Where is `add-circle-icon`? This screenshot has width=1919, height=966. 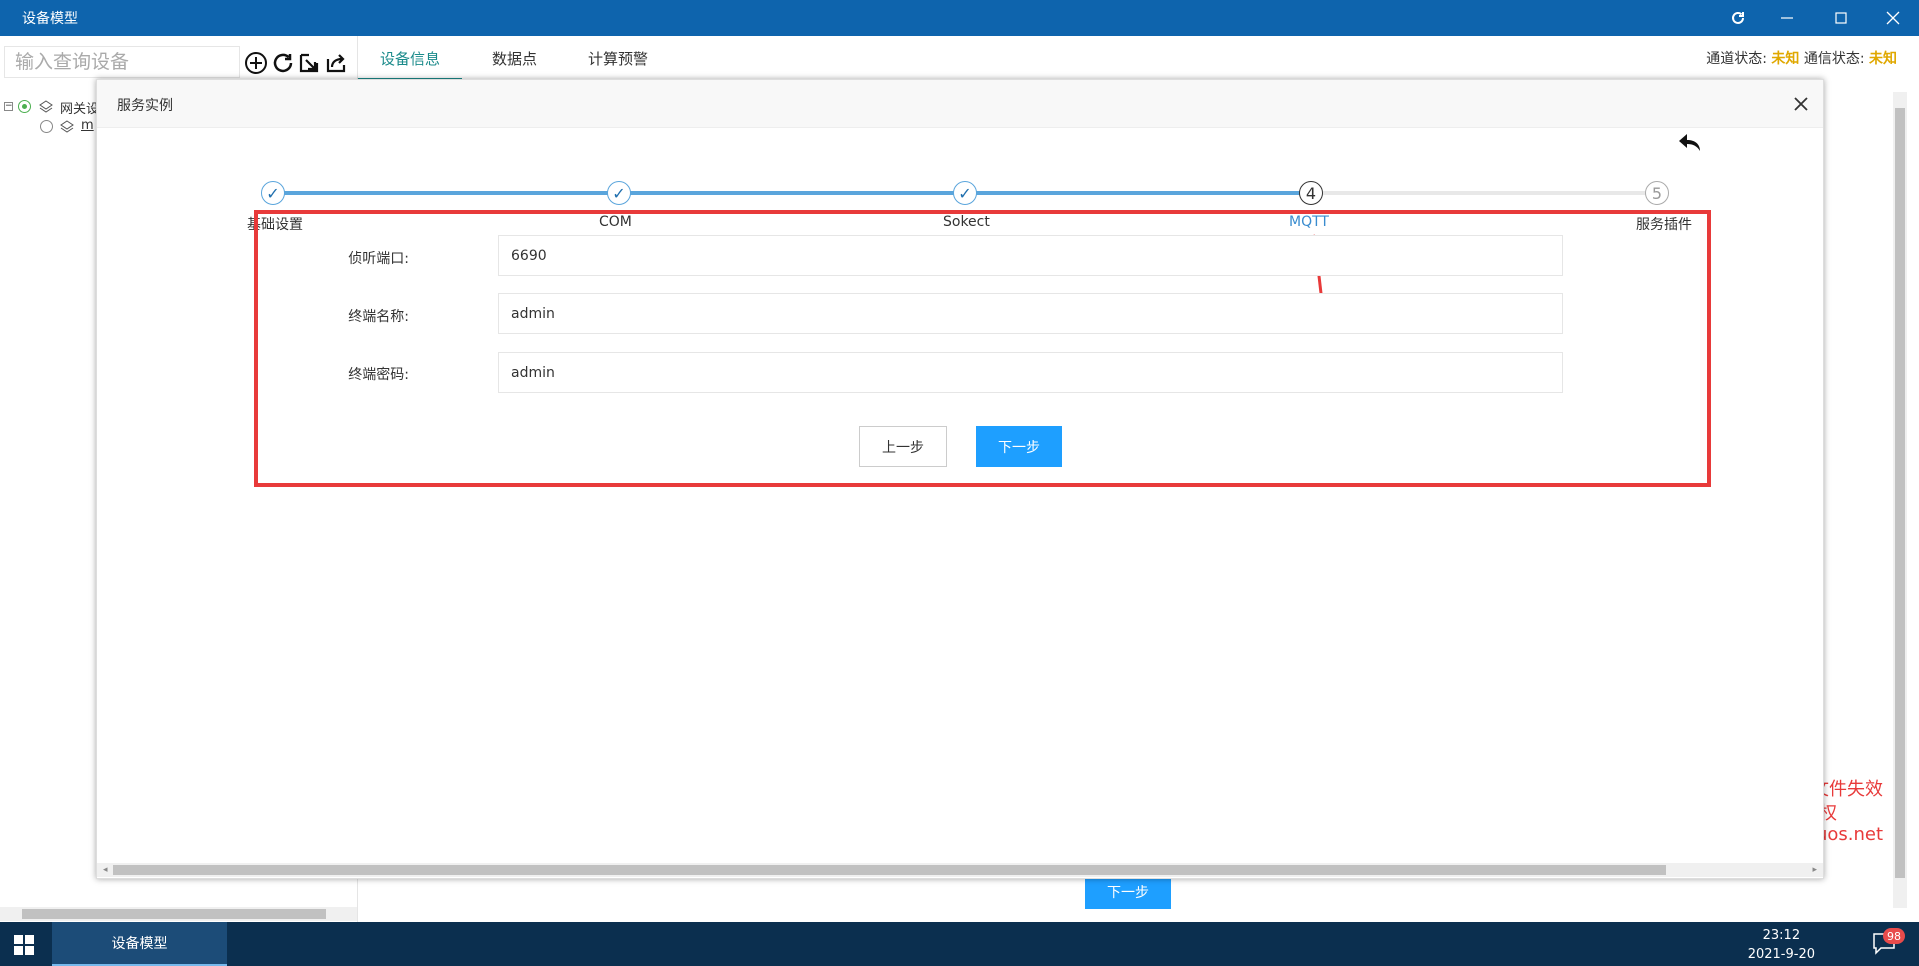 add-circle-icon is located at coordinates (256, 63).